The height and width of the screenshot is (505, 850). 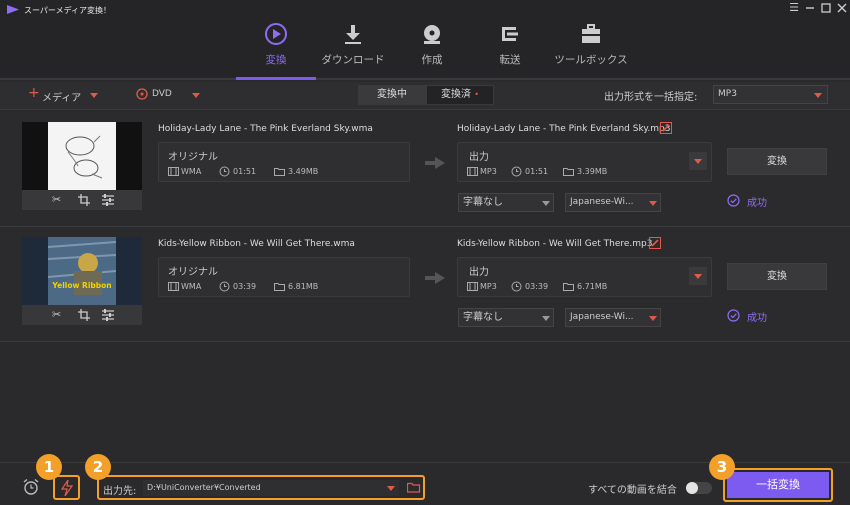 I want to click on add-media-button: + メディア, so click(x=64, y=94).